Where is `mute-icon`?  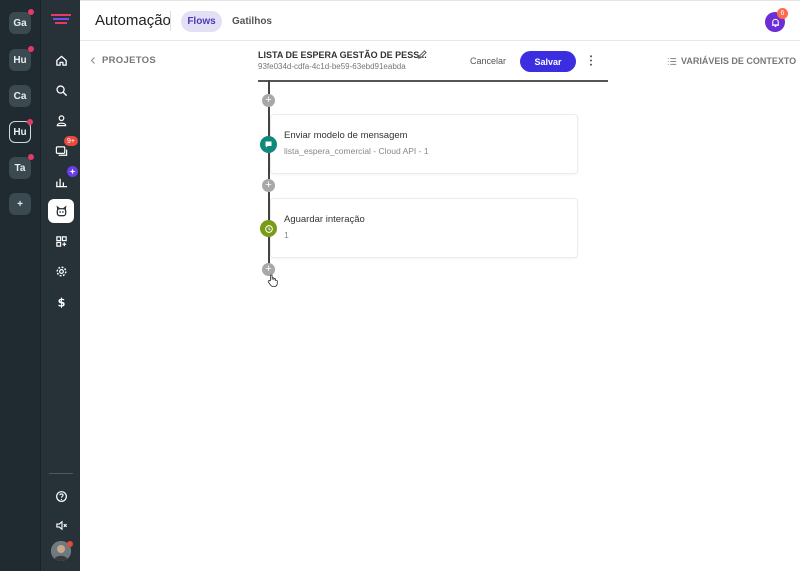
mute-icon is located at coordinates (61, 525).